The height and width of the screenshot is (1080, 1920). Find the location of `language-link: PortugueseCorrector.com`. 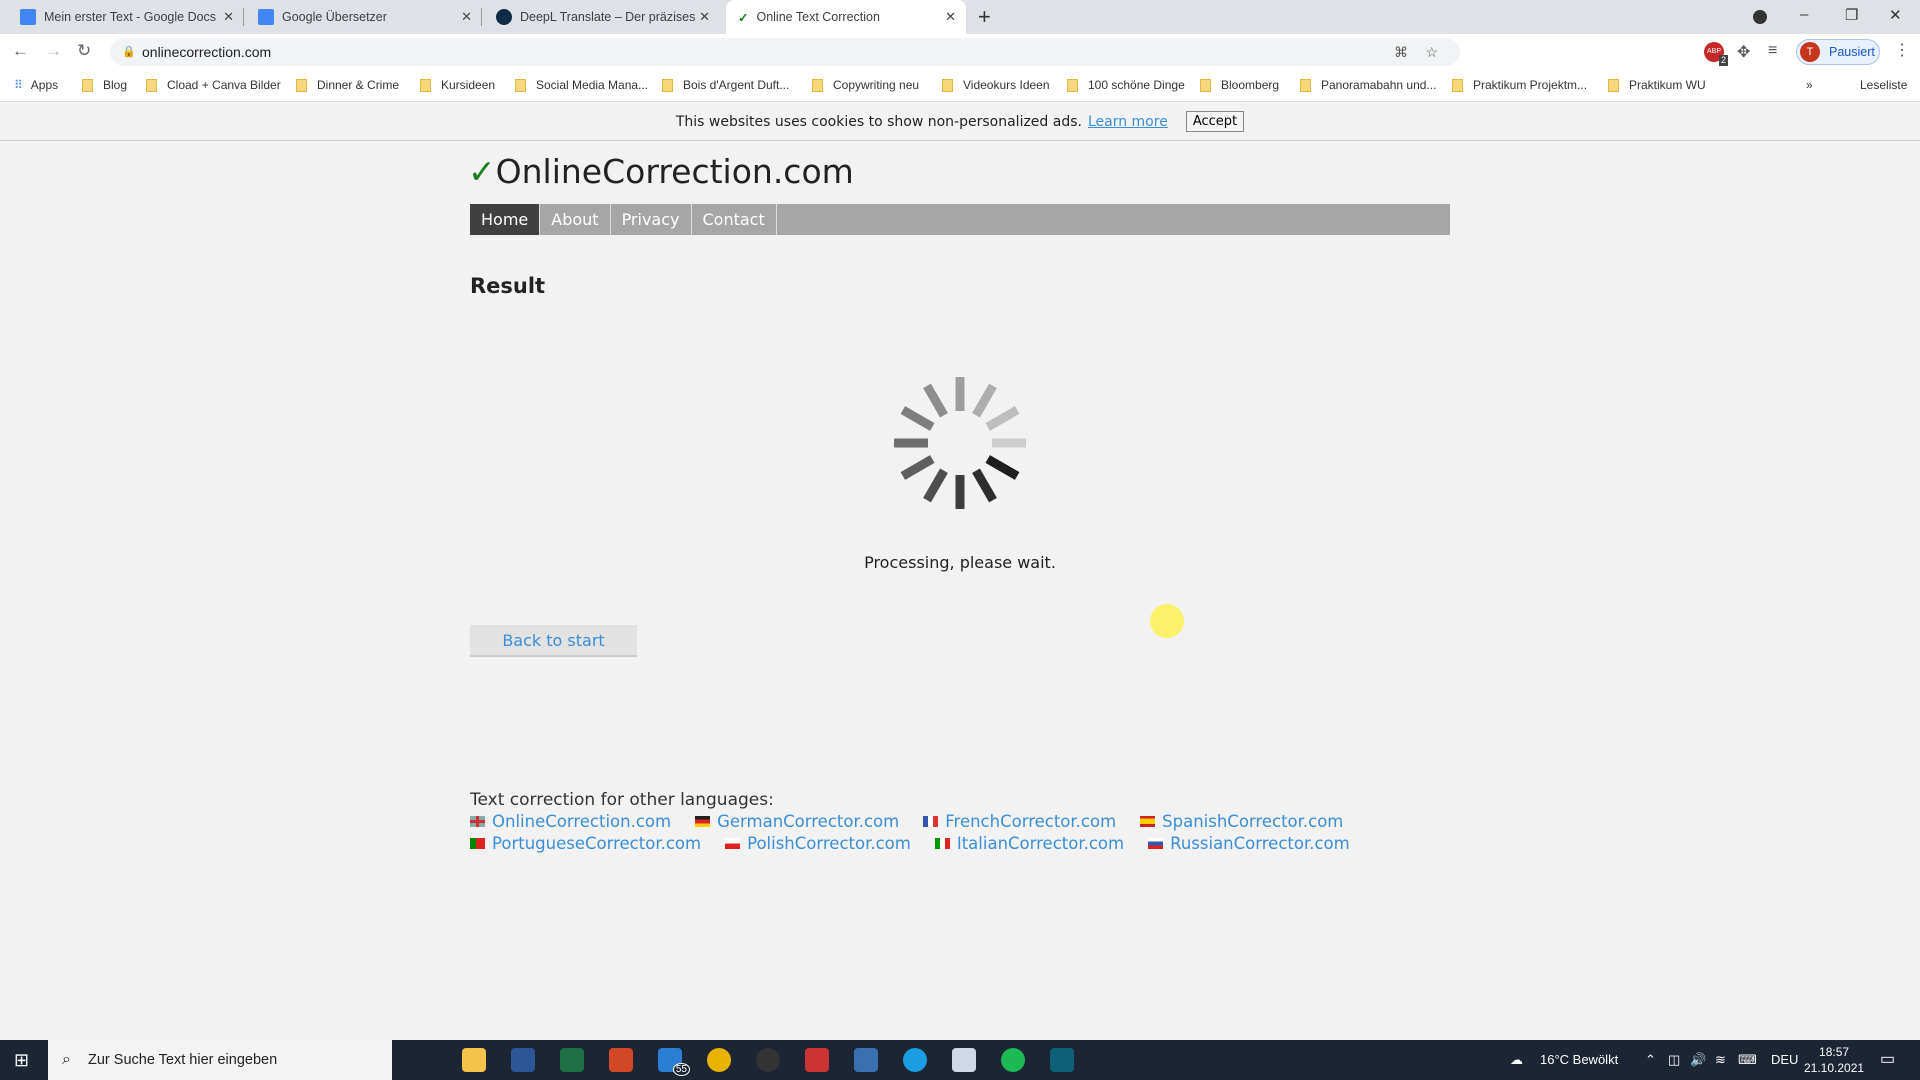

language-link: PortugueseCorrector.com is located at coordinates (596, 843).